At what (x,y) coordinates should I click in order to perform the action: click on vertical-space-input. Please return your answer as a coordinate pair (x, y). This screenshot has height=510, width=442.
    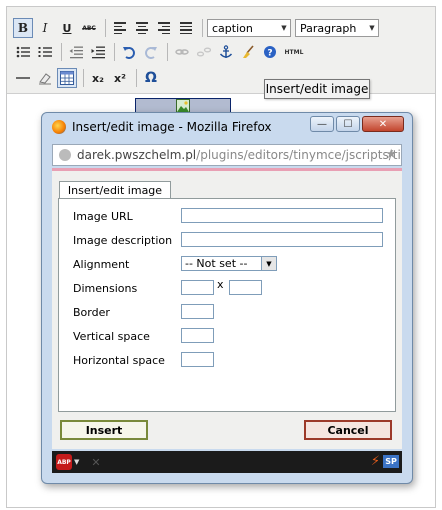
    Looking at the image, I should click on (197, 335).